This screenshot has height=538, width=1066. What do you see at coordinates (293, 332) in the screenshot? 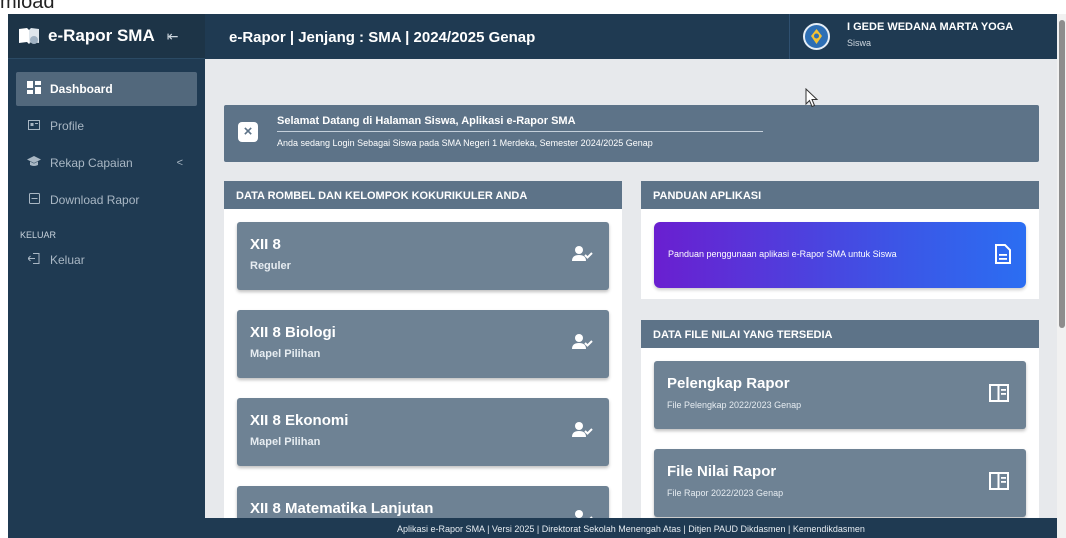
I see `class-card-title: XII 8 Biologi` at bounding box center [293, 332].